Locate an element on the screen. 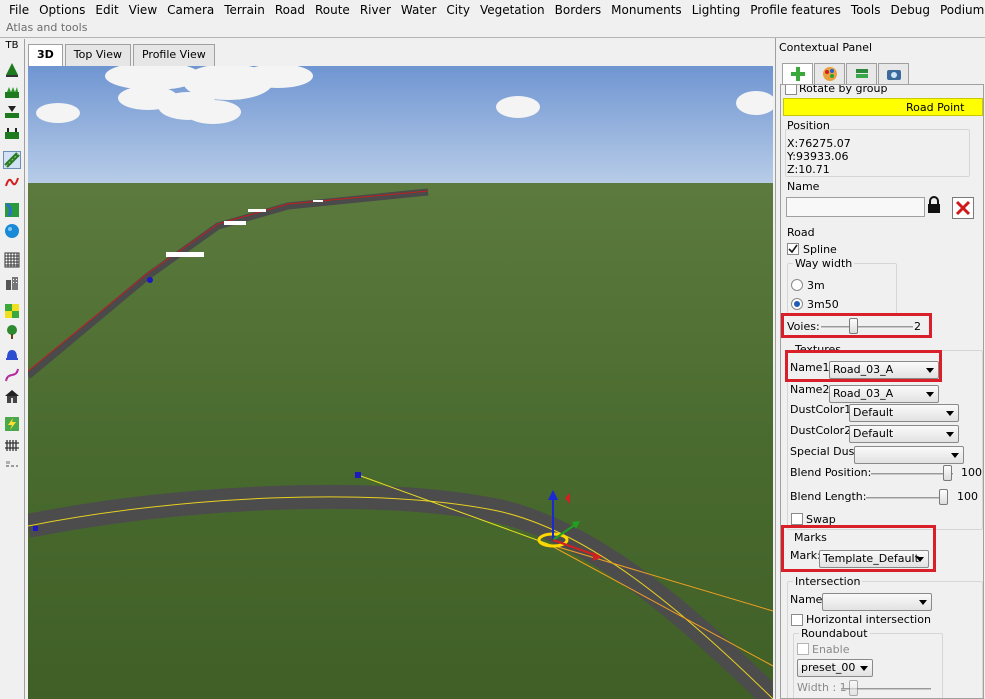  terrain-raise-icon is located at coordinates (12, 92).